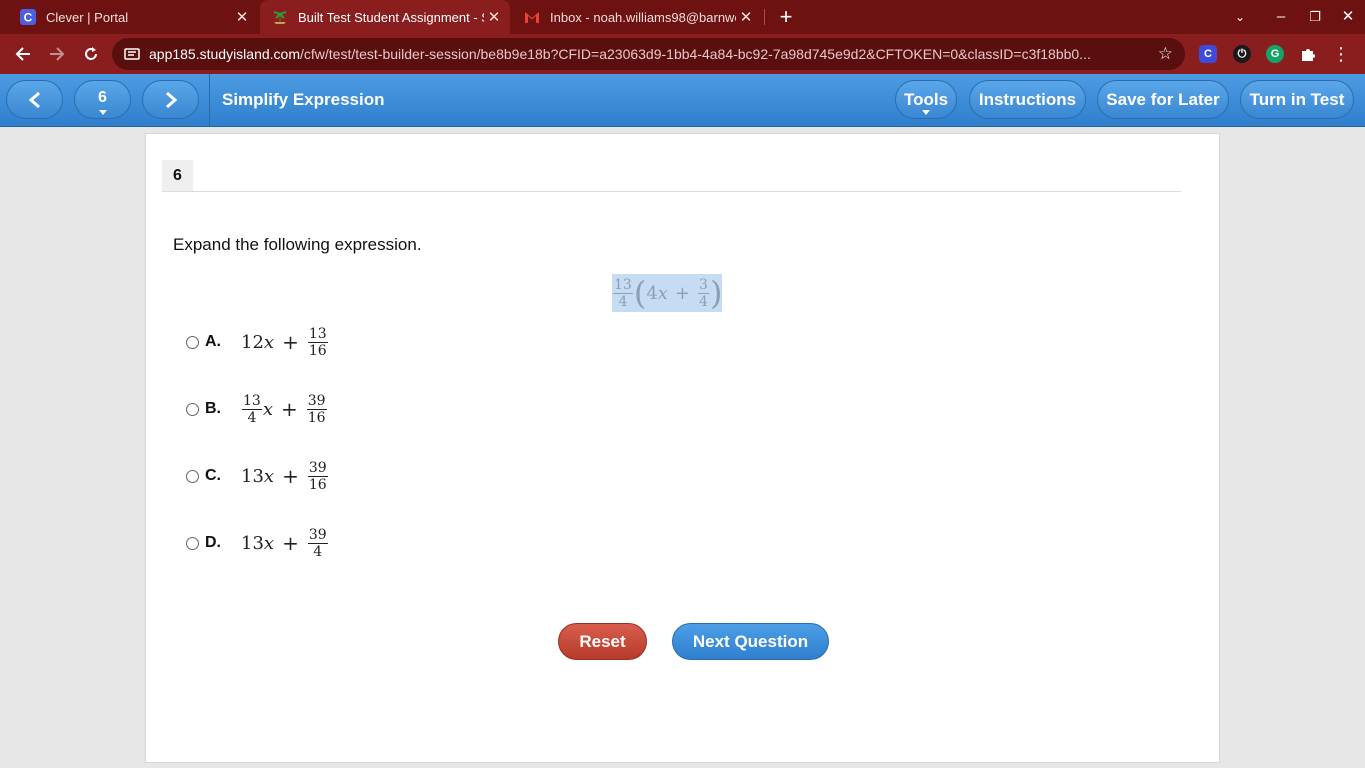 This screenshot has width=1365, height=768. I want to click on choice-c-radio, so click(192, 476).